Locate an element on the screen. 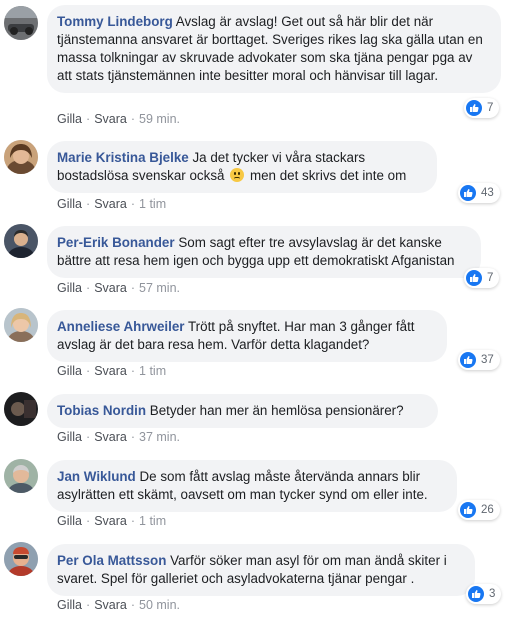 This screenshot has height=619, width=510. like-count: 3 is located at coordinates (492, 594).